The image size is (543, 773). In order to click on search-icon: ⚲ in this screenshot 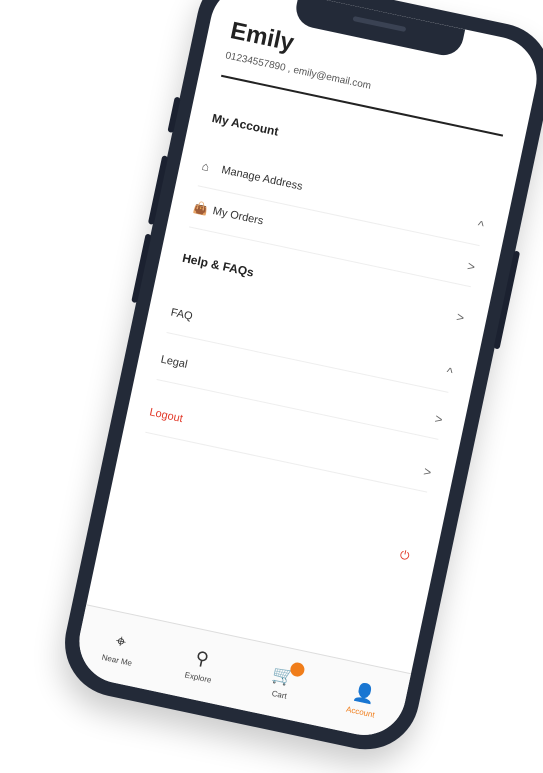, I will do `click(202, 658)`.